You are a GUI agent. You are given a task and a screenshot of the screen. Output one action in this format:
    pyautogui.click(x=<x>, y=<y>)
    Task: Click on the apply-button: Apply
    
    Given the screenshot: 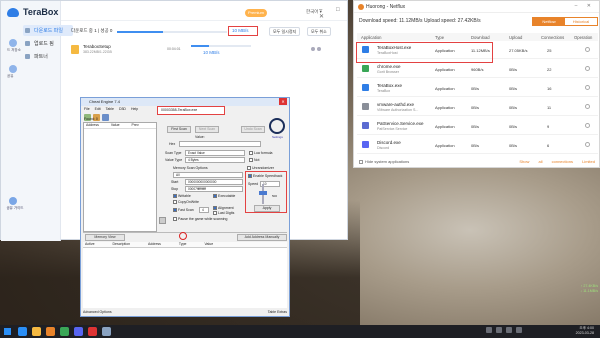 What is the action you would take?
    pyautogui.click(x=267, y=208)
    